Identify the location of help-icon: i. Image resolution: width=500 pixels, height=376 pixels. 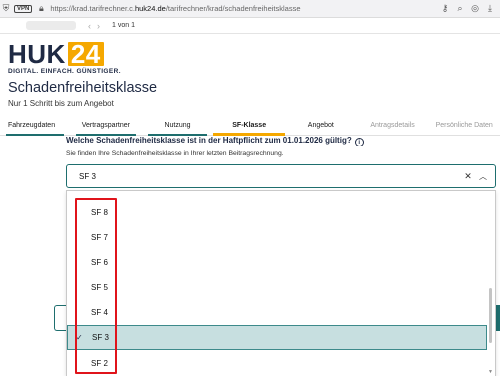
(359, 142).